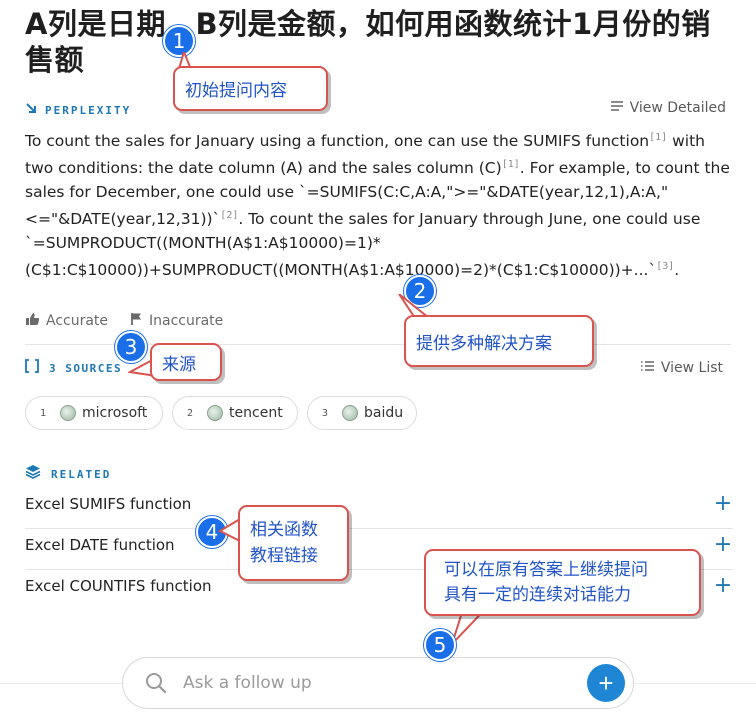  What do you see at coordinates (31, 110) in the screenshot?
I see `arrow-down-right-icon` at bounding box center [31, 110].